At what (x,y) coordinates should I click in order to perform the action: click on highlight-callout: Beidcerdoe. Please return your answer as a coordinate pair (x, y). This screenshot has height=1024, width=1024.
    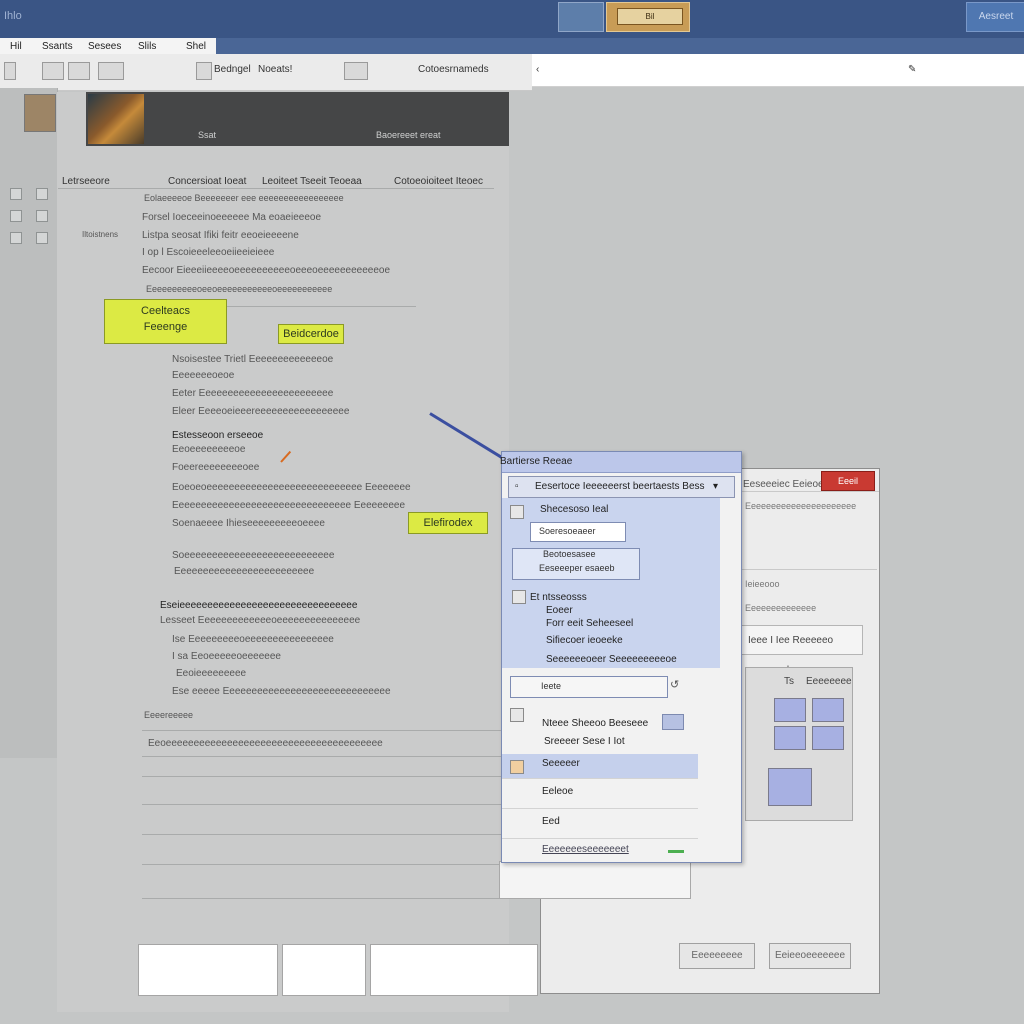
    Looking at the image, I should click on (311, 334).